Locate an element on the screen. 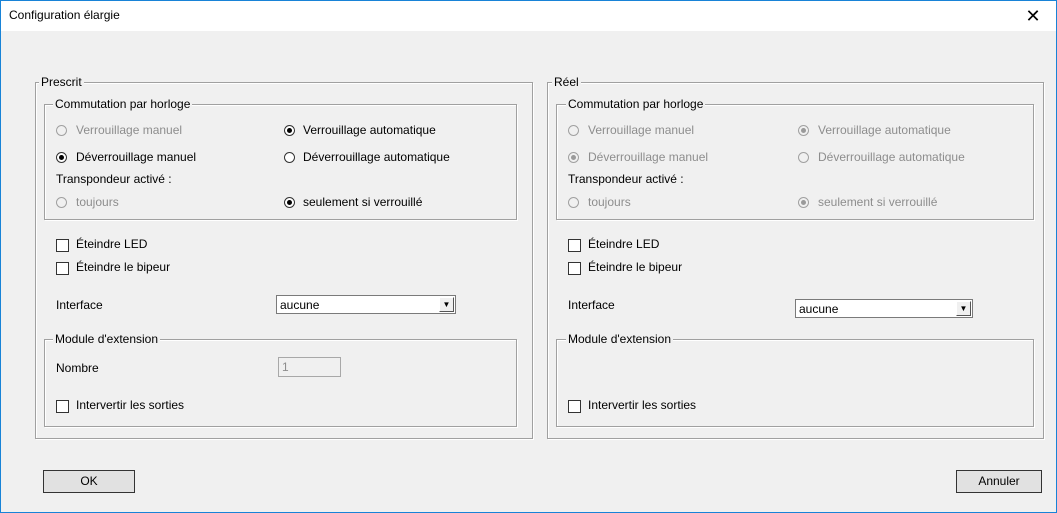 The image size is (1057, 513). cancel-button: Annuler is located at coordinates (999, 481).